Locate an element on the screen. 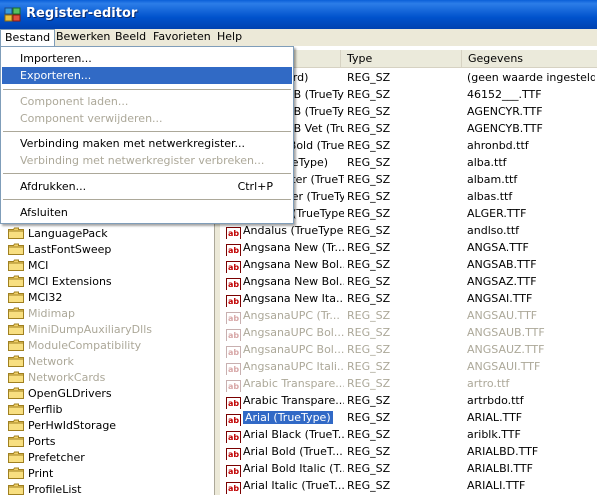 This screenshot has width=597, height=495. tree-item: PerHwIdStorage is located at coordinates (62, 426).